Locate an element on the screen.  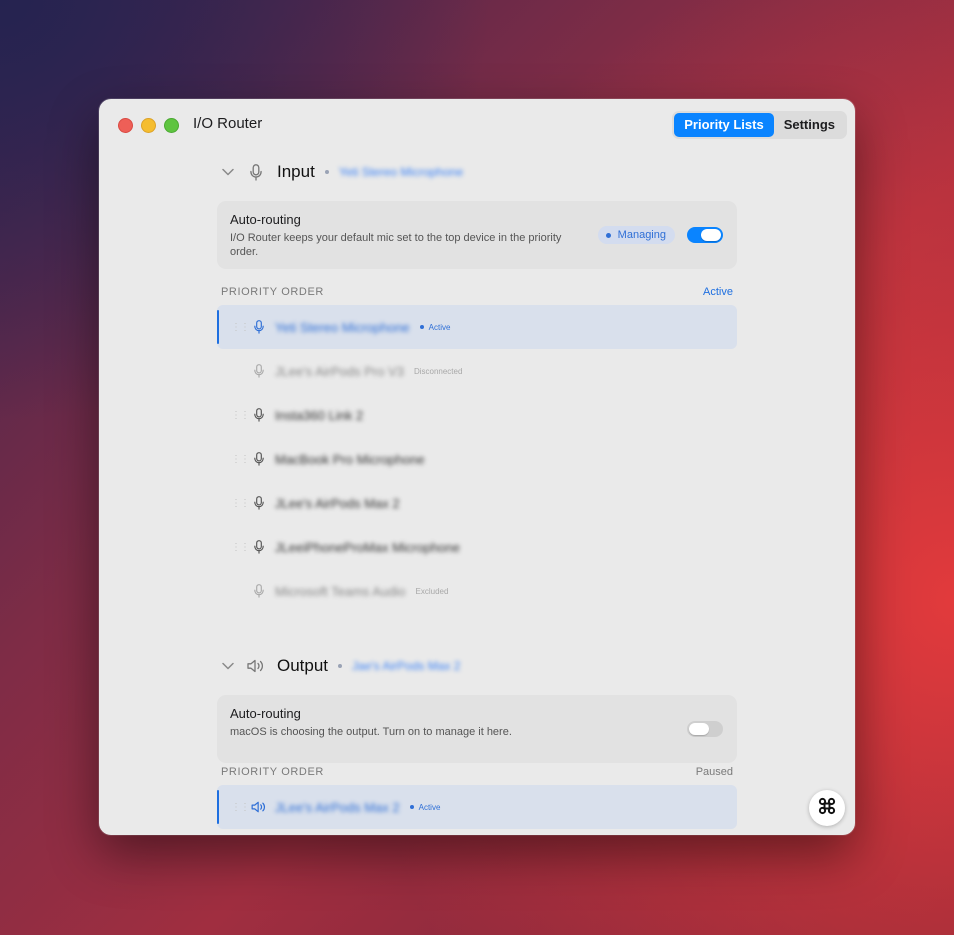
output-section-title: Output is located at coordinates (303, 665).